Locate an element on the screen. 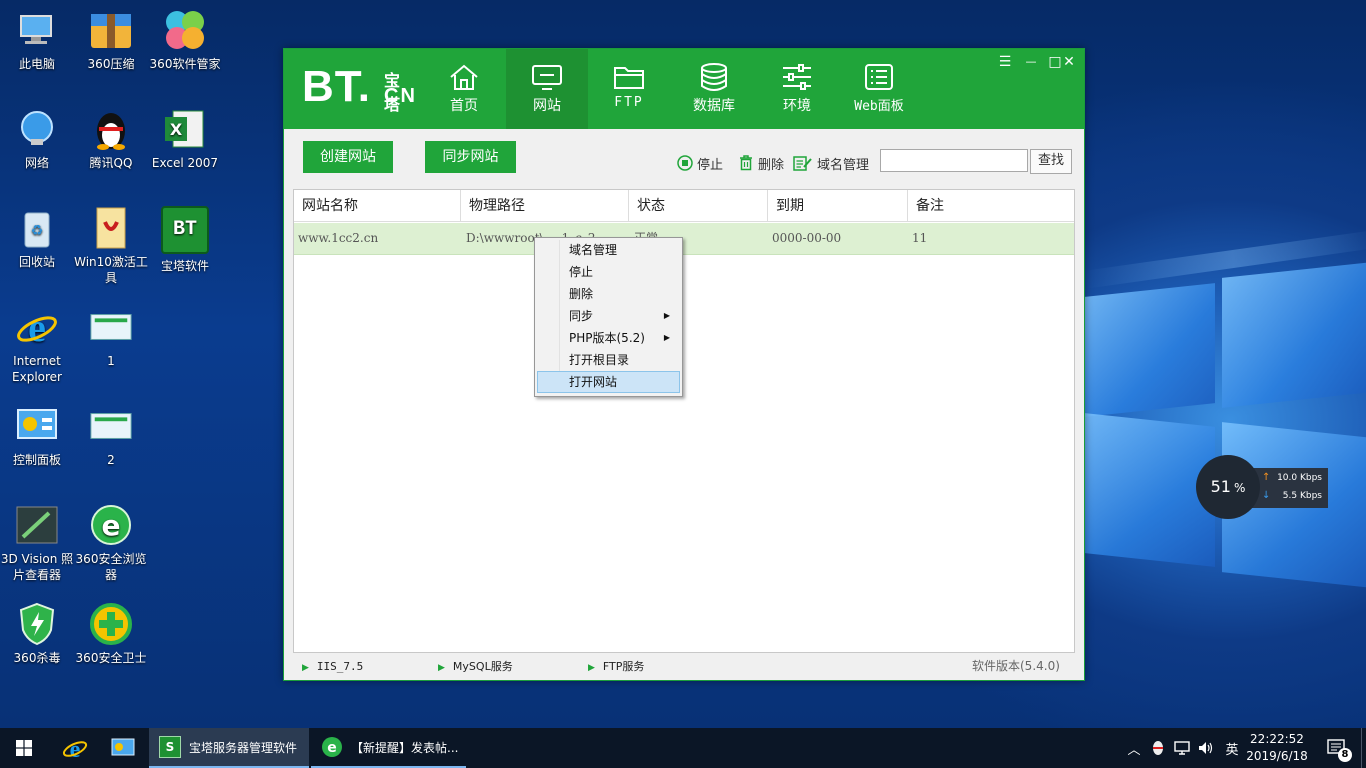 The width and height of the screenshot is (1366, 768). status-ftp: ▶ FTP服务 is located at coordinates (616, 666).